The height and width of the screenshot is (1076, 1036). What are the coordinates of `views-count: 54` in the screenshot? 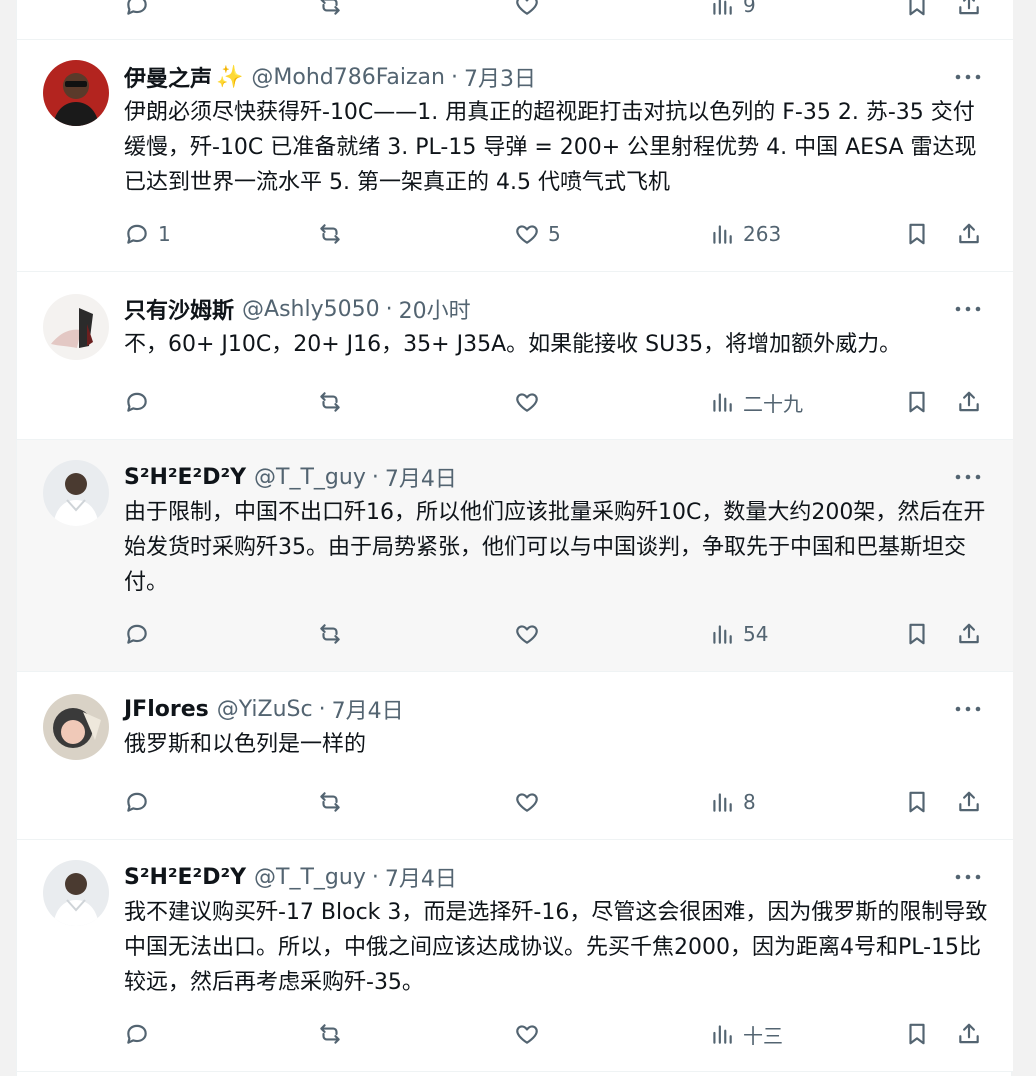 It's located at (756, 634).